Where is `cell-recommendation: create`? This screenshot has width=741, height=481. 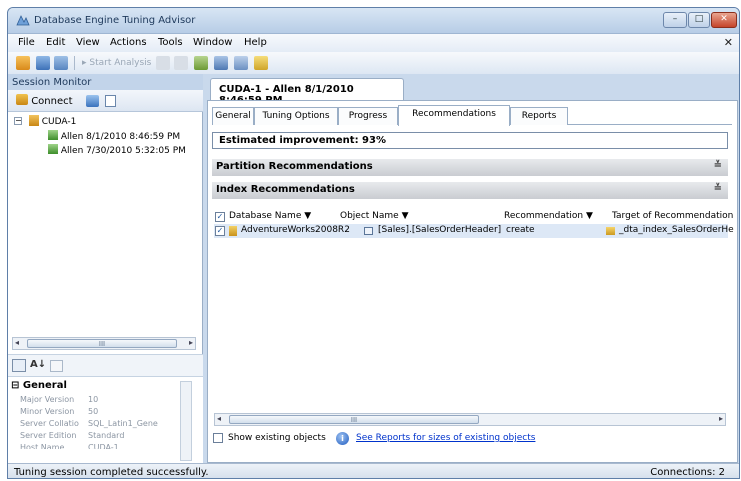 cell-recommendation: create is located at coordinates (520, 230).